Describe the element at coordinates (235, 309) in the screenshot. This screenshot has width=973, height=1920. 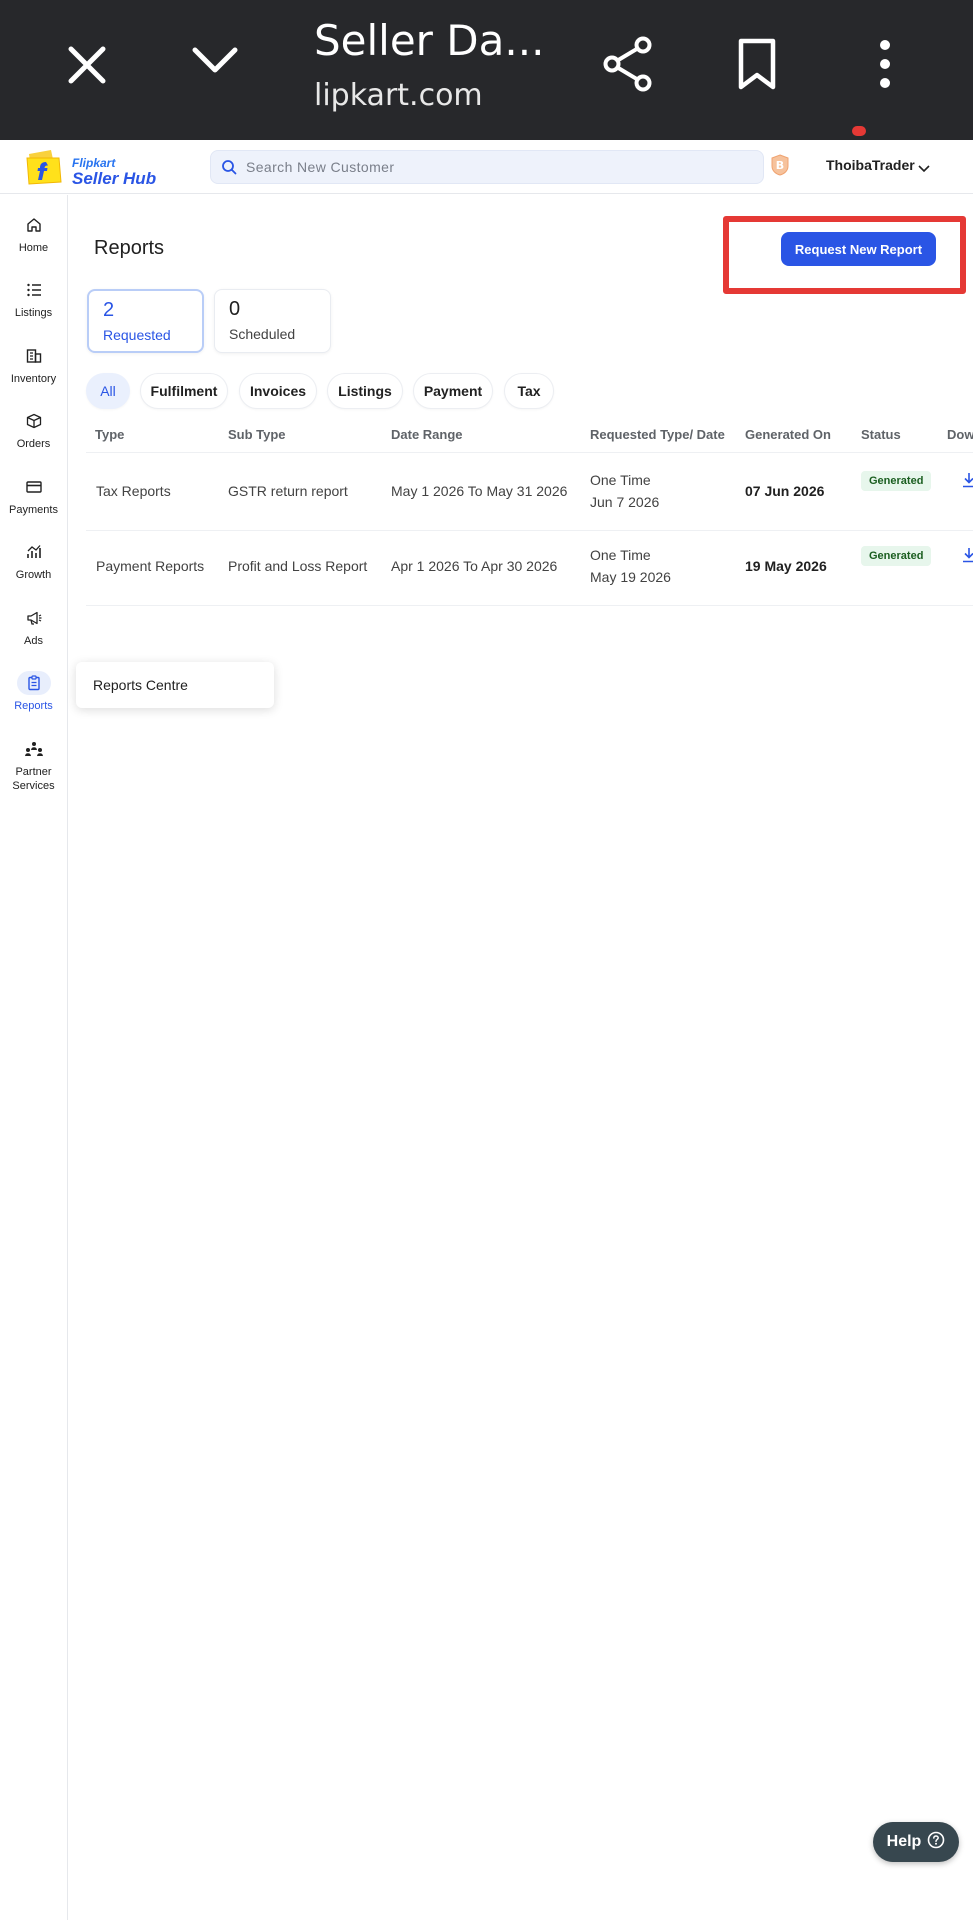
I see `stat-count: 0` at that location.